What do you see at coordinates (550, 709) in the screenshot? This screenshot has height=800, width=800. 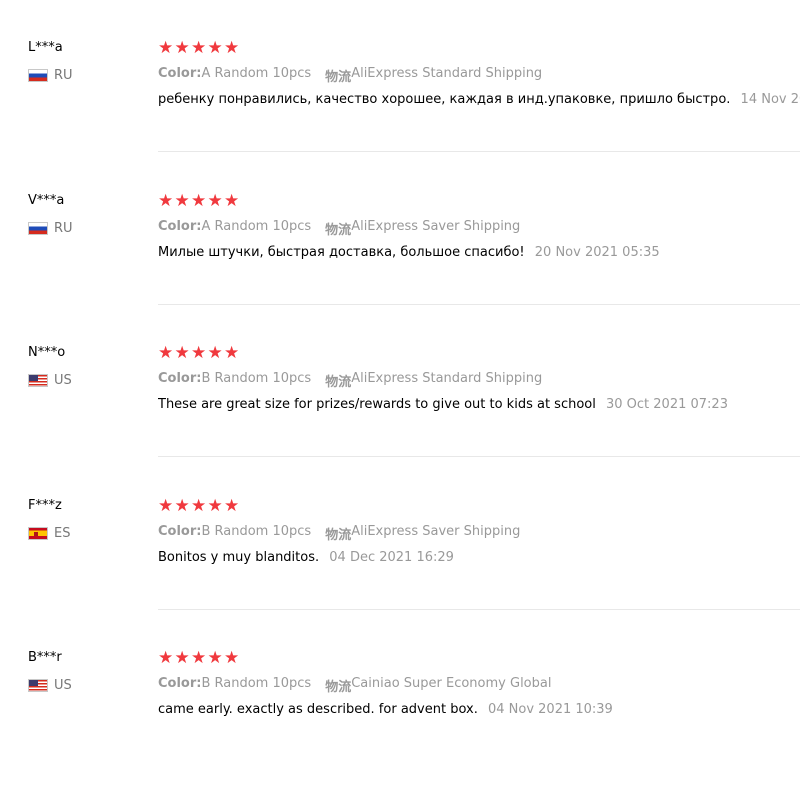 I see `review-date: 04 Nov 2021 10:39` at bounding box center [550, 709].